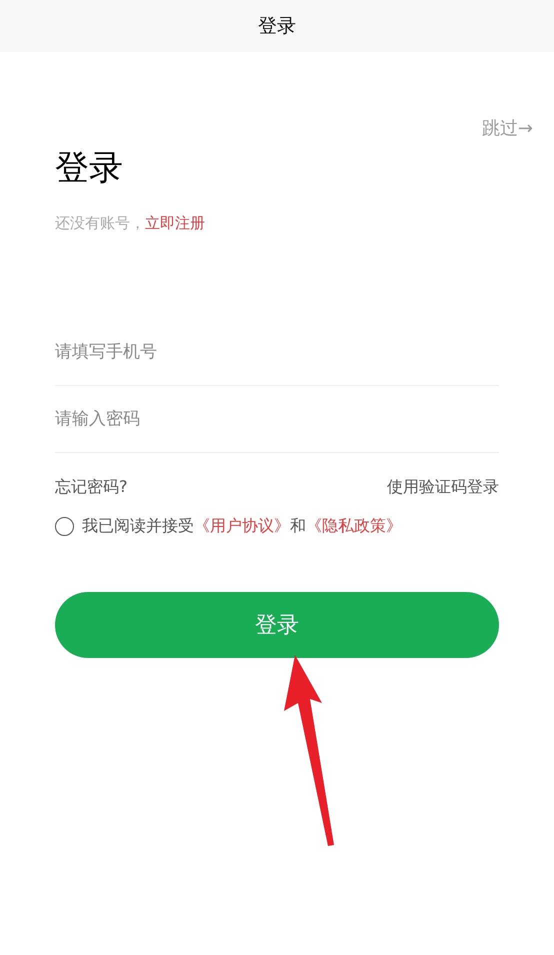 The image size is (554, 955). Describe the element at coordinates (91, 487) in the screenshot. I see `forgot-password-link: 忘记密码?` at that location.